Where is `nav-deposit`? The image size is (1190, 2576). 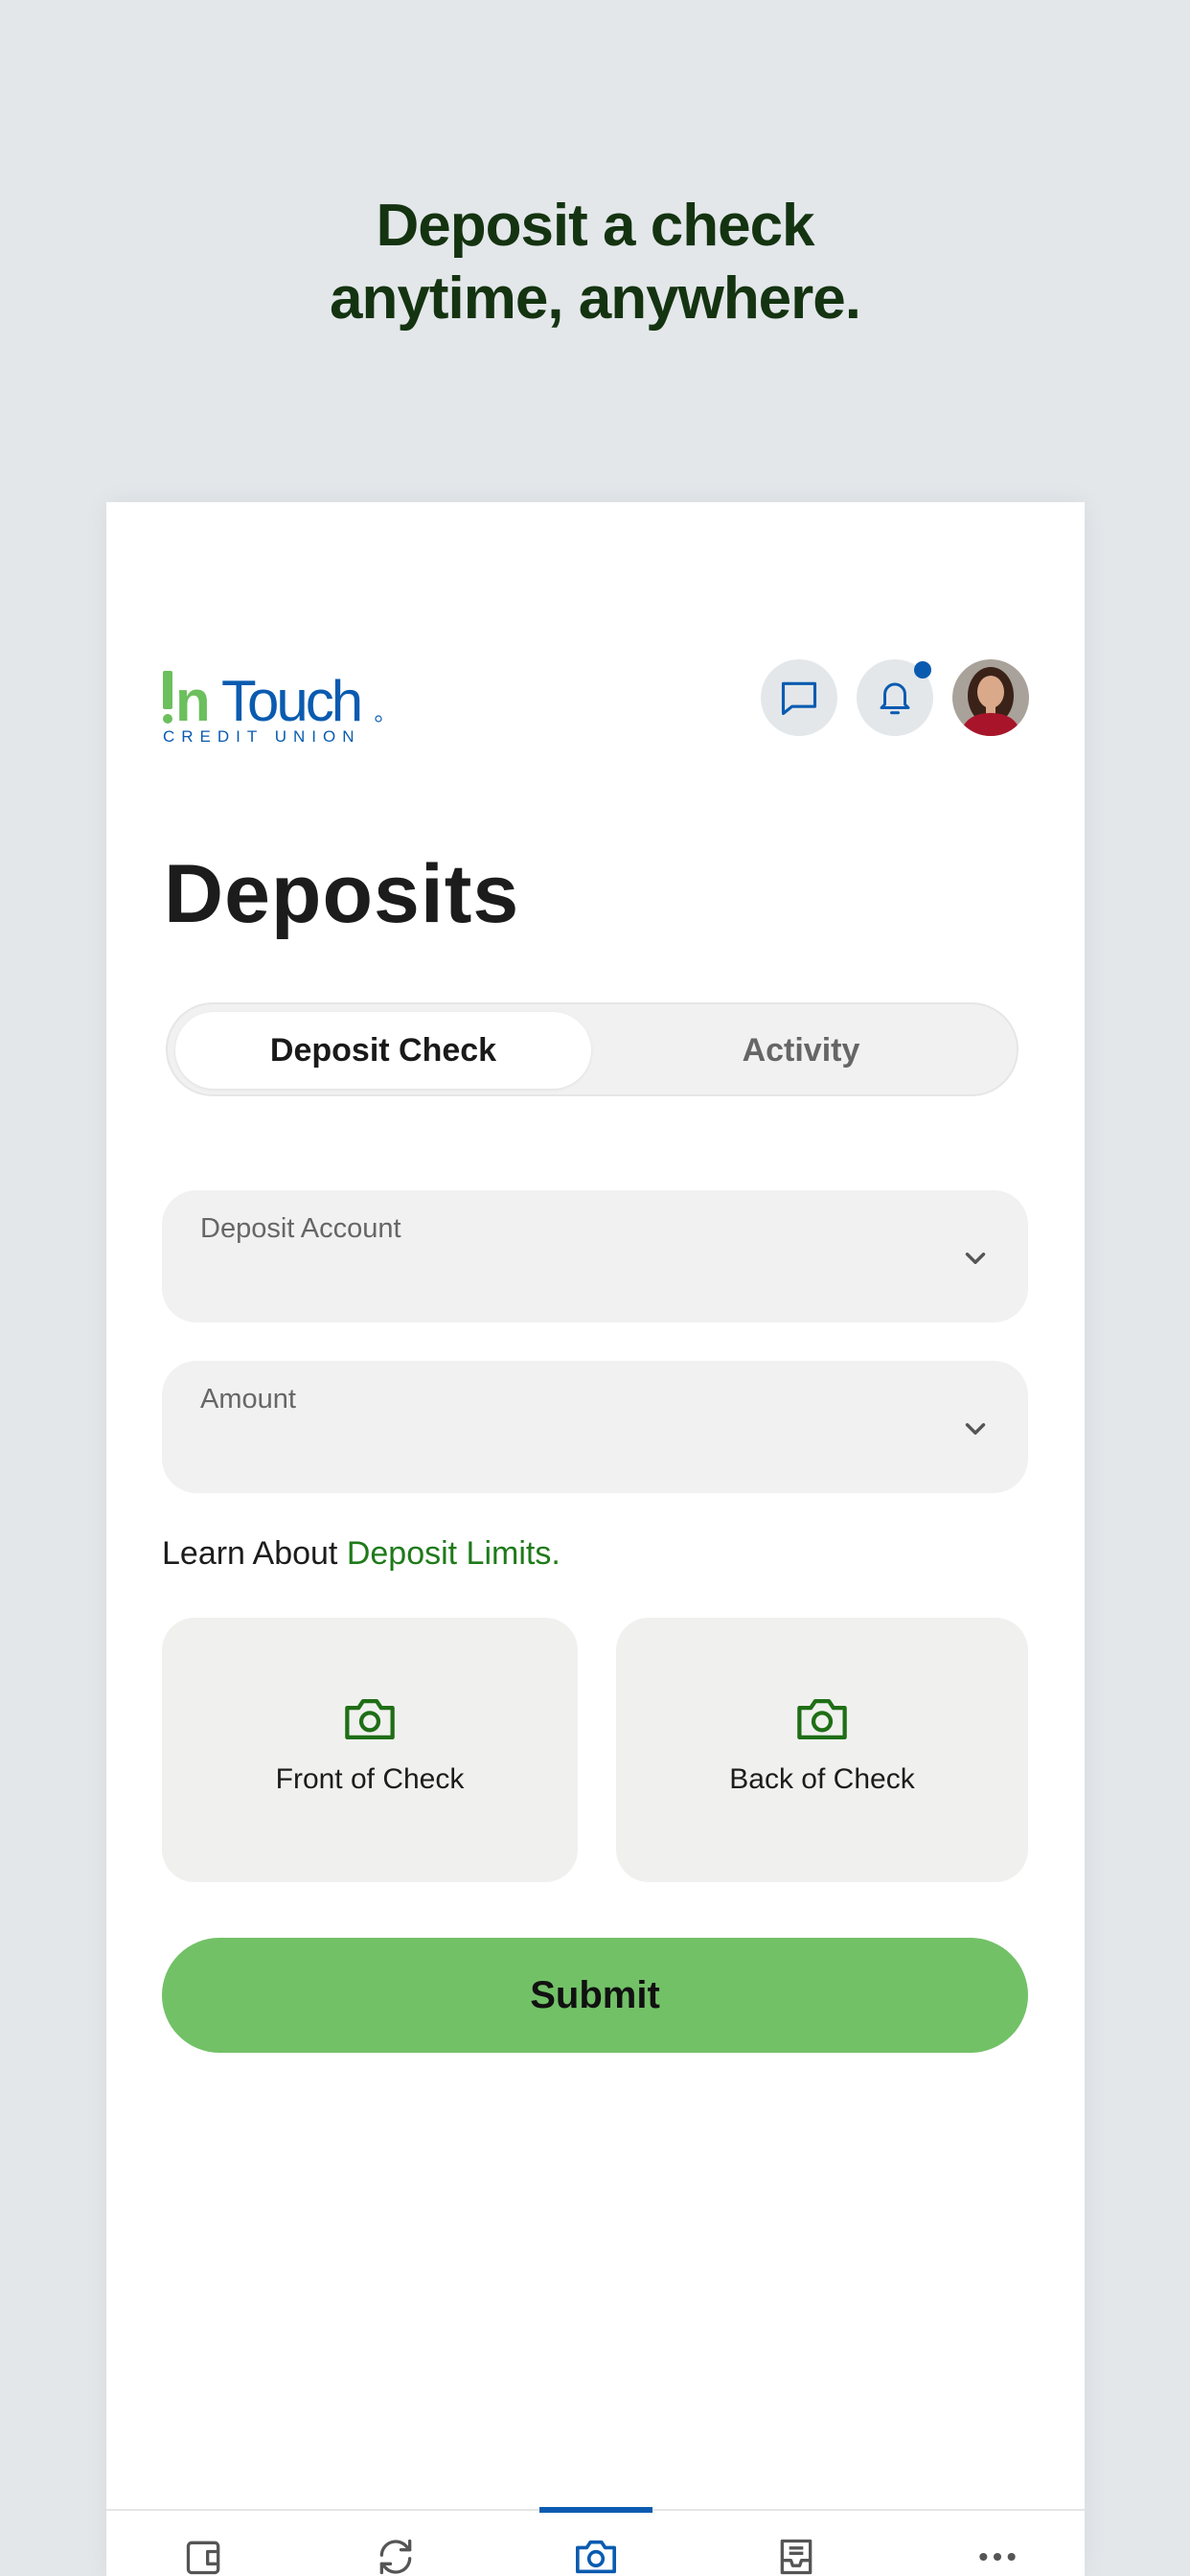
nav-deposit is located at coordinates (596, 2556).